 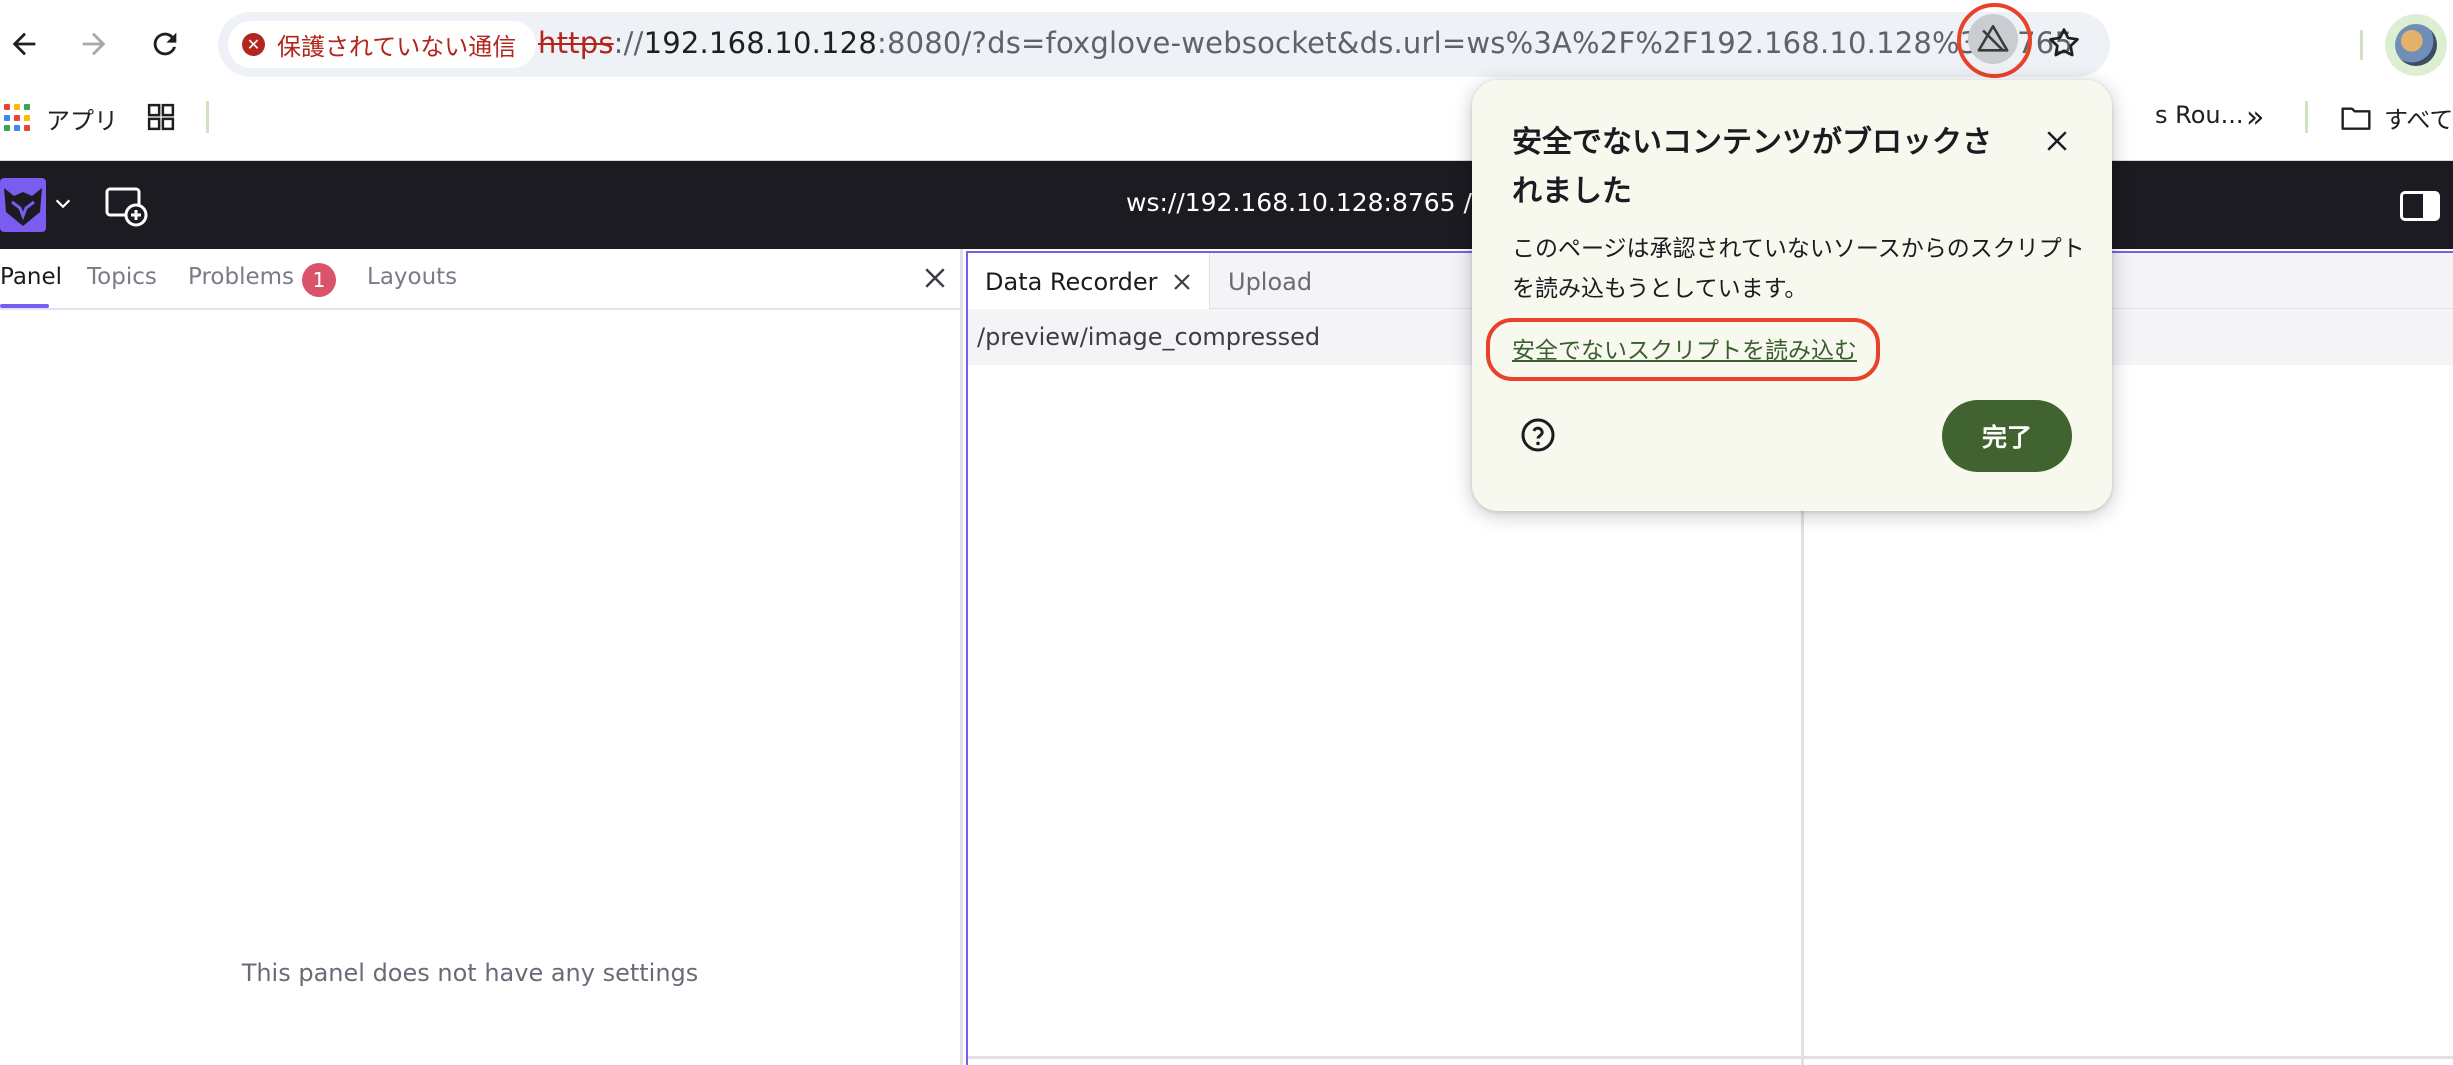 What do you see at coordinates (1299, 202) in the screenshot?
I see `connection-title: ws://192.168.10.128:8765 /` at bounding box center [1299, 202].